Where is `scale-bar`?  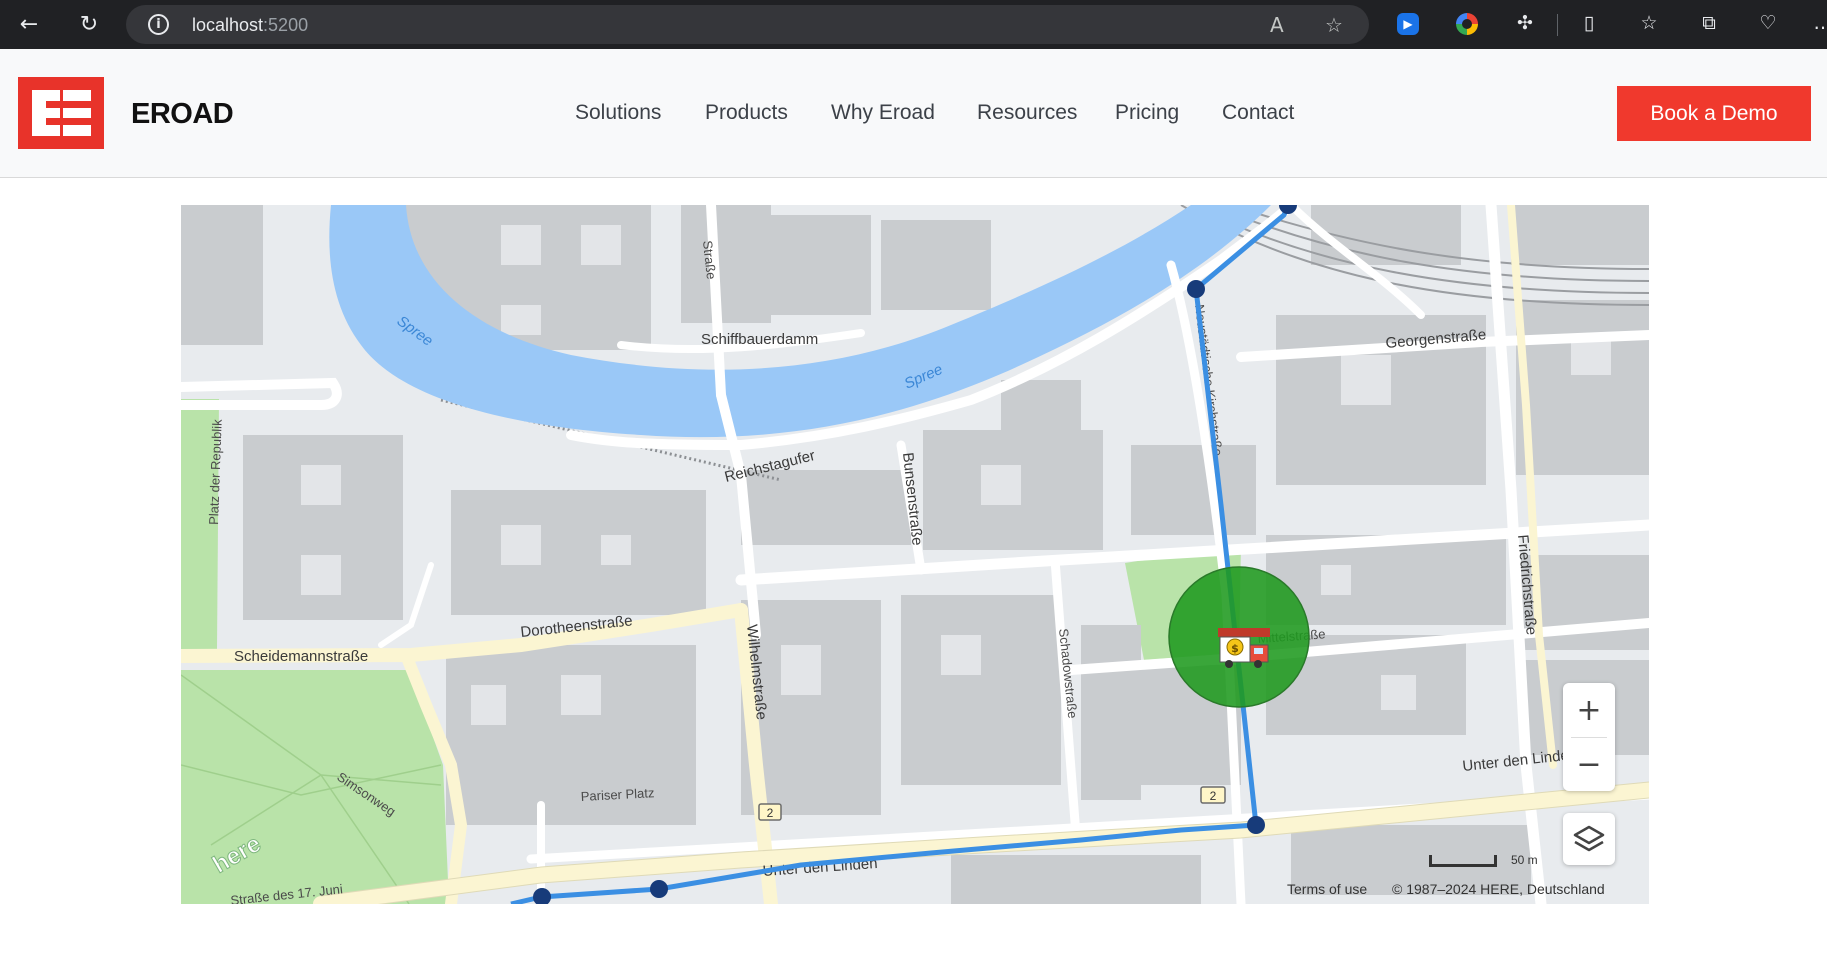 scale-bar is located at coordinates (1463, 861).